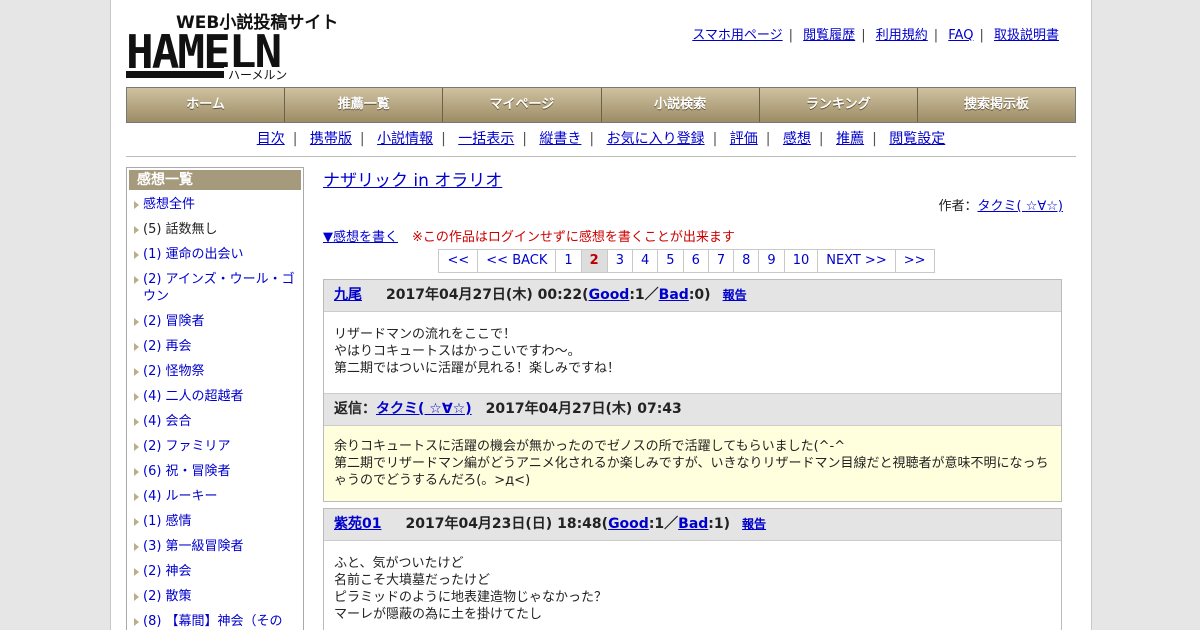 This screenshot has width=1200, height=630. Describe the element at coordinates (594, 261) in the screenshot. I see `page-current: 2` at that location.